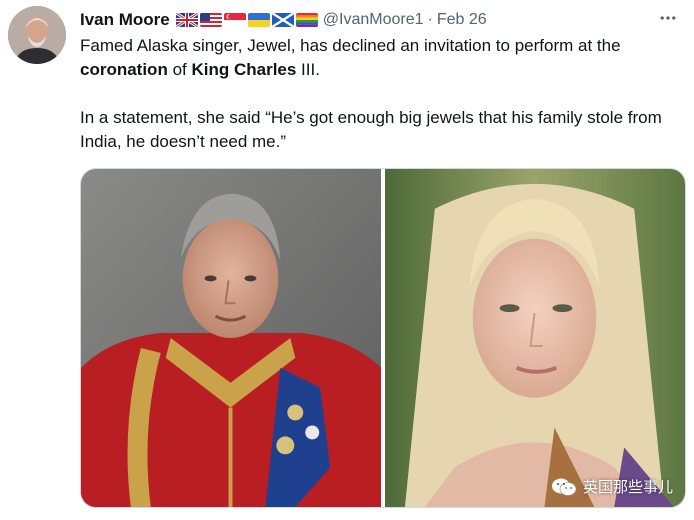  I want to click on scotland-flag-icon, so click(282, 20).